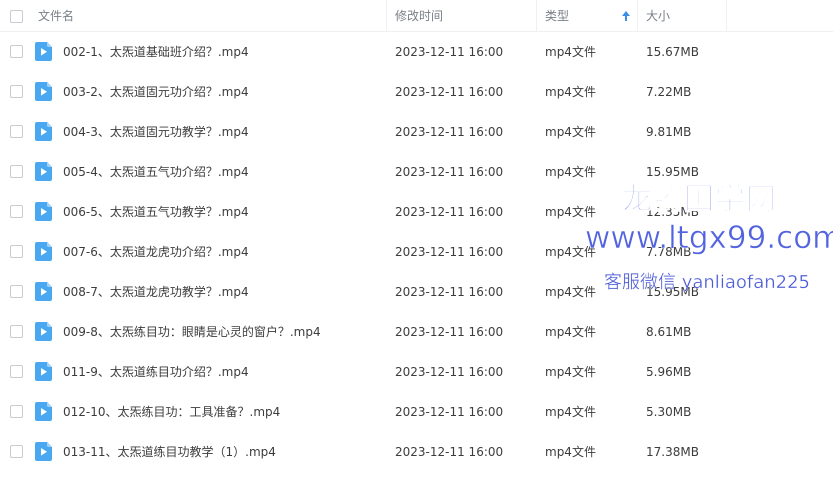  Describe the element at coordinates (709, 238) in the screenshot. I see `watermark-url: www.ltgx99.com` at that location.